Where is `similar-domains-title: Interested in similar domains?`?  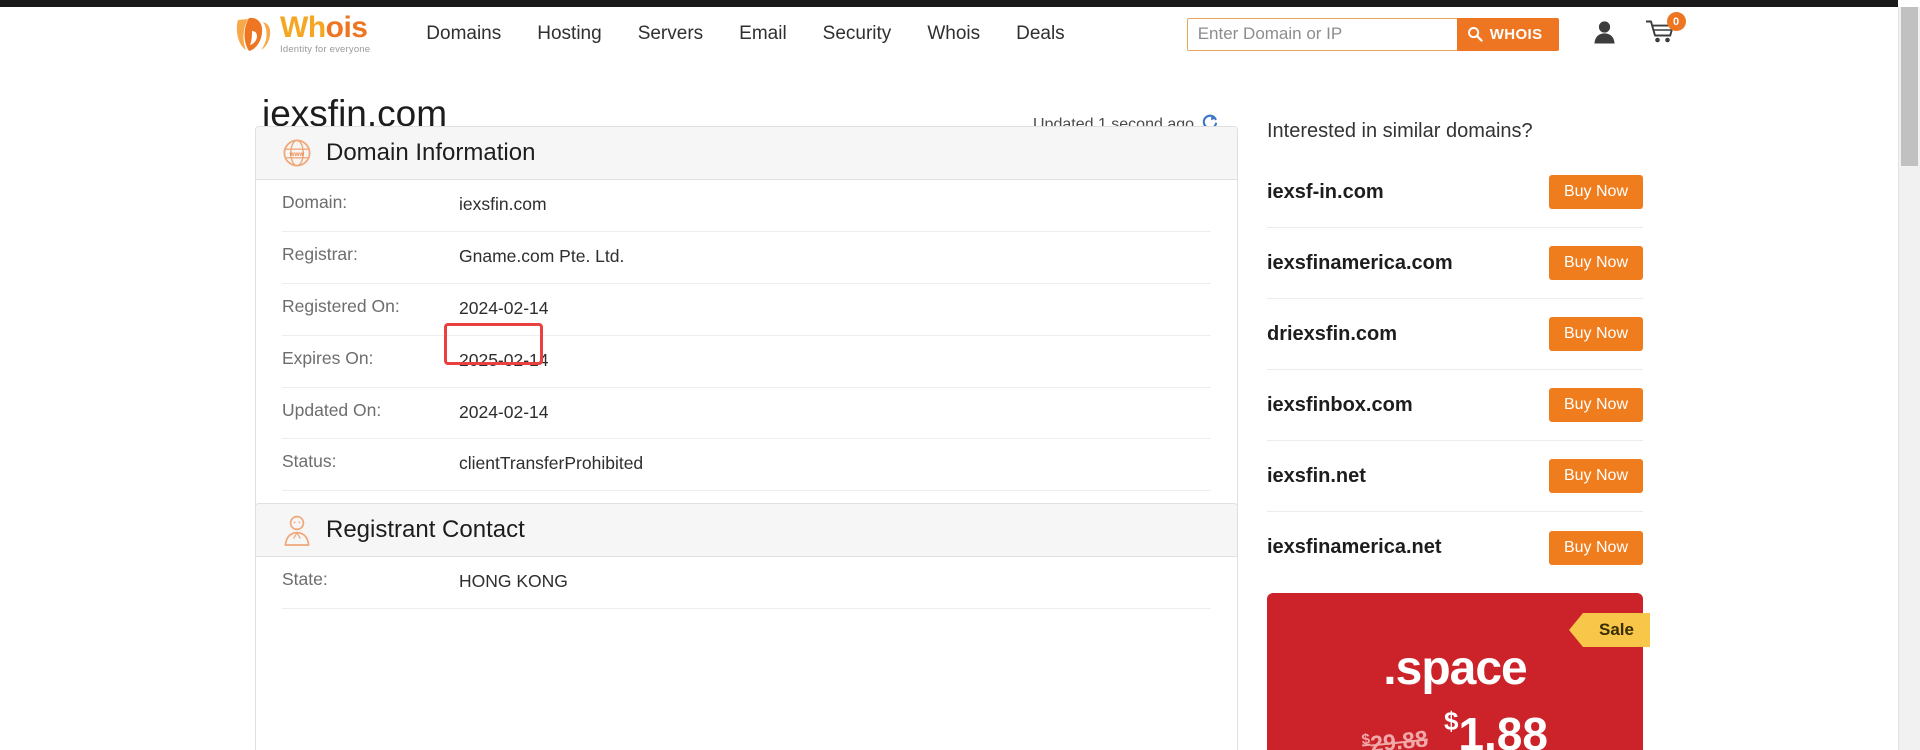
similar-domains-title: Interested in similar domains? is located at coordinates (1400, 131).